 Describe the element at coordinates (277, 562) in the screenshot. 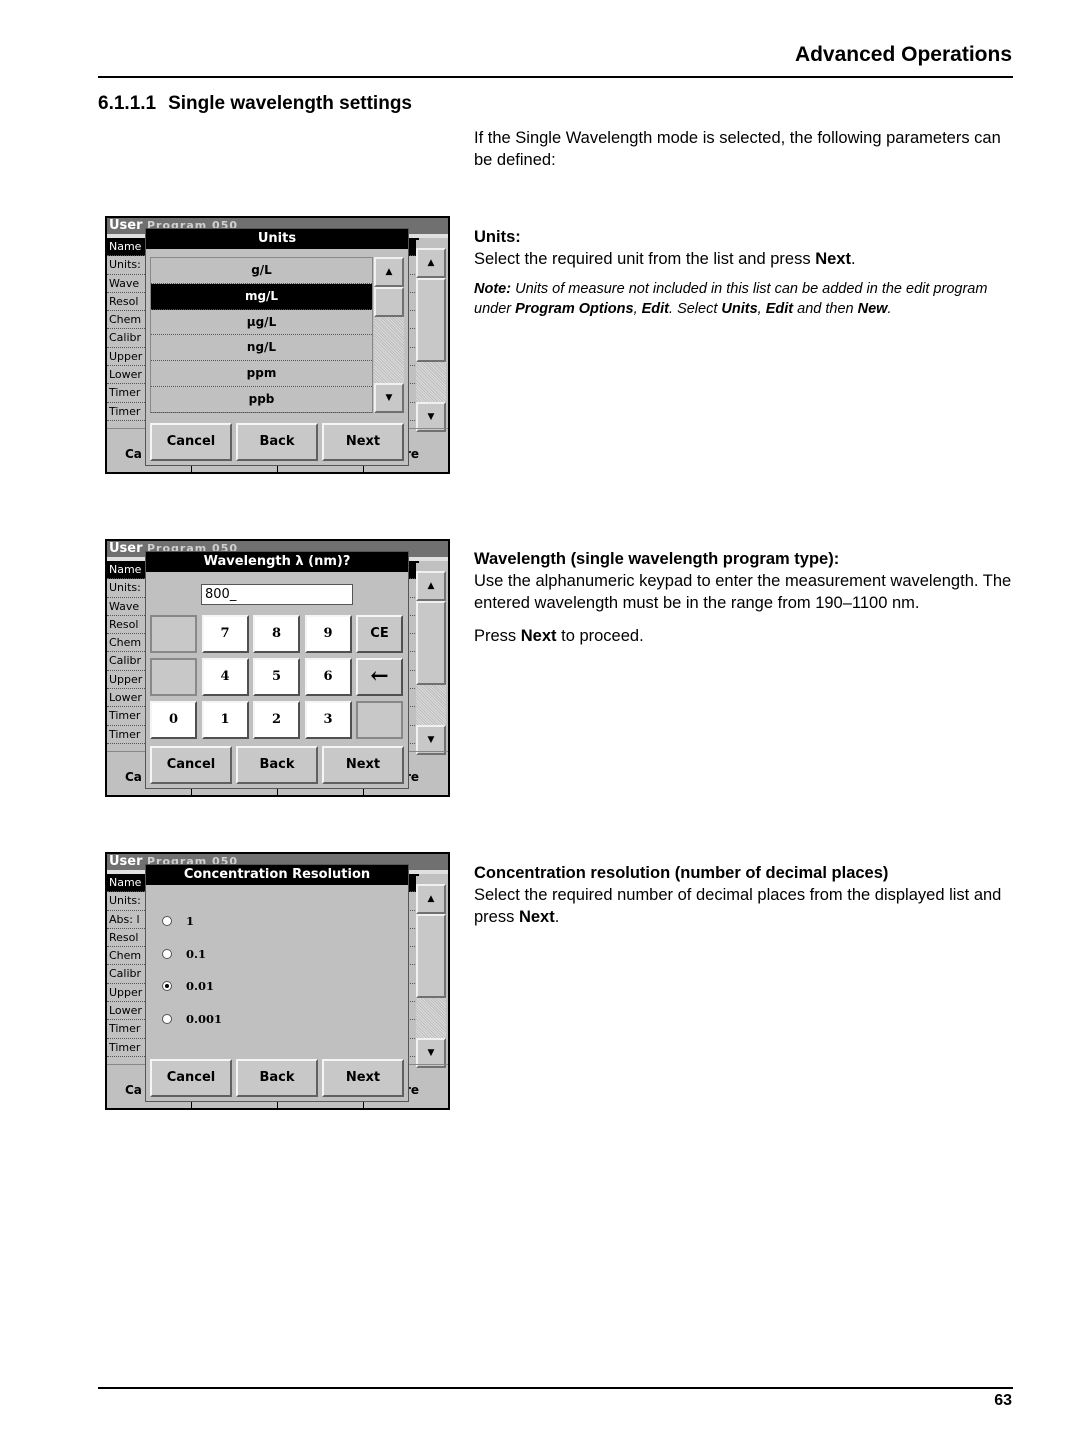

I see `dialog-title: Wavelength λ (nm)?` at that location.